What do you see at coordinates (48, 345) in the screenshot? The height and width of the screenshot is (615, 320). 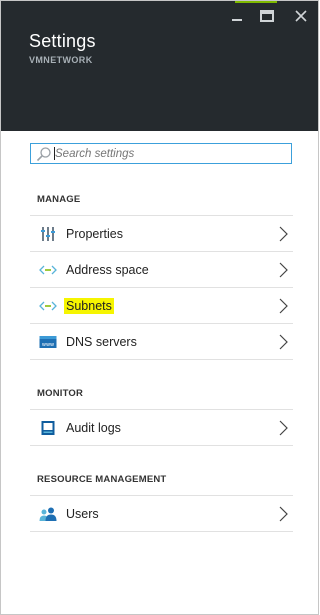 I see `svg-text: www` at bounding box center [48, 345].